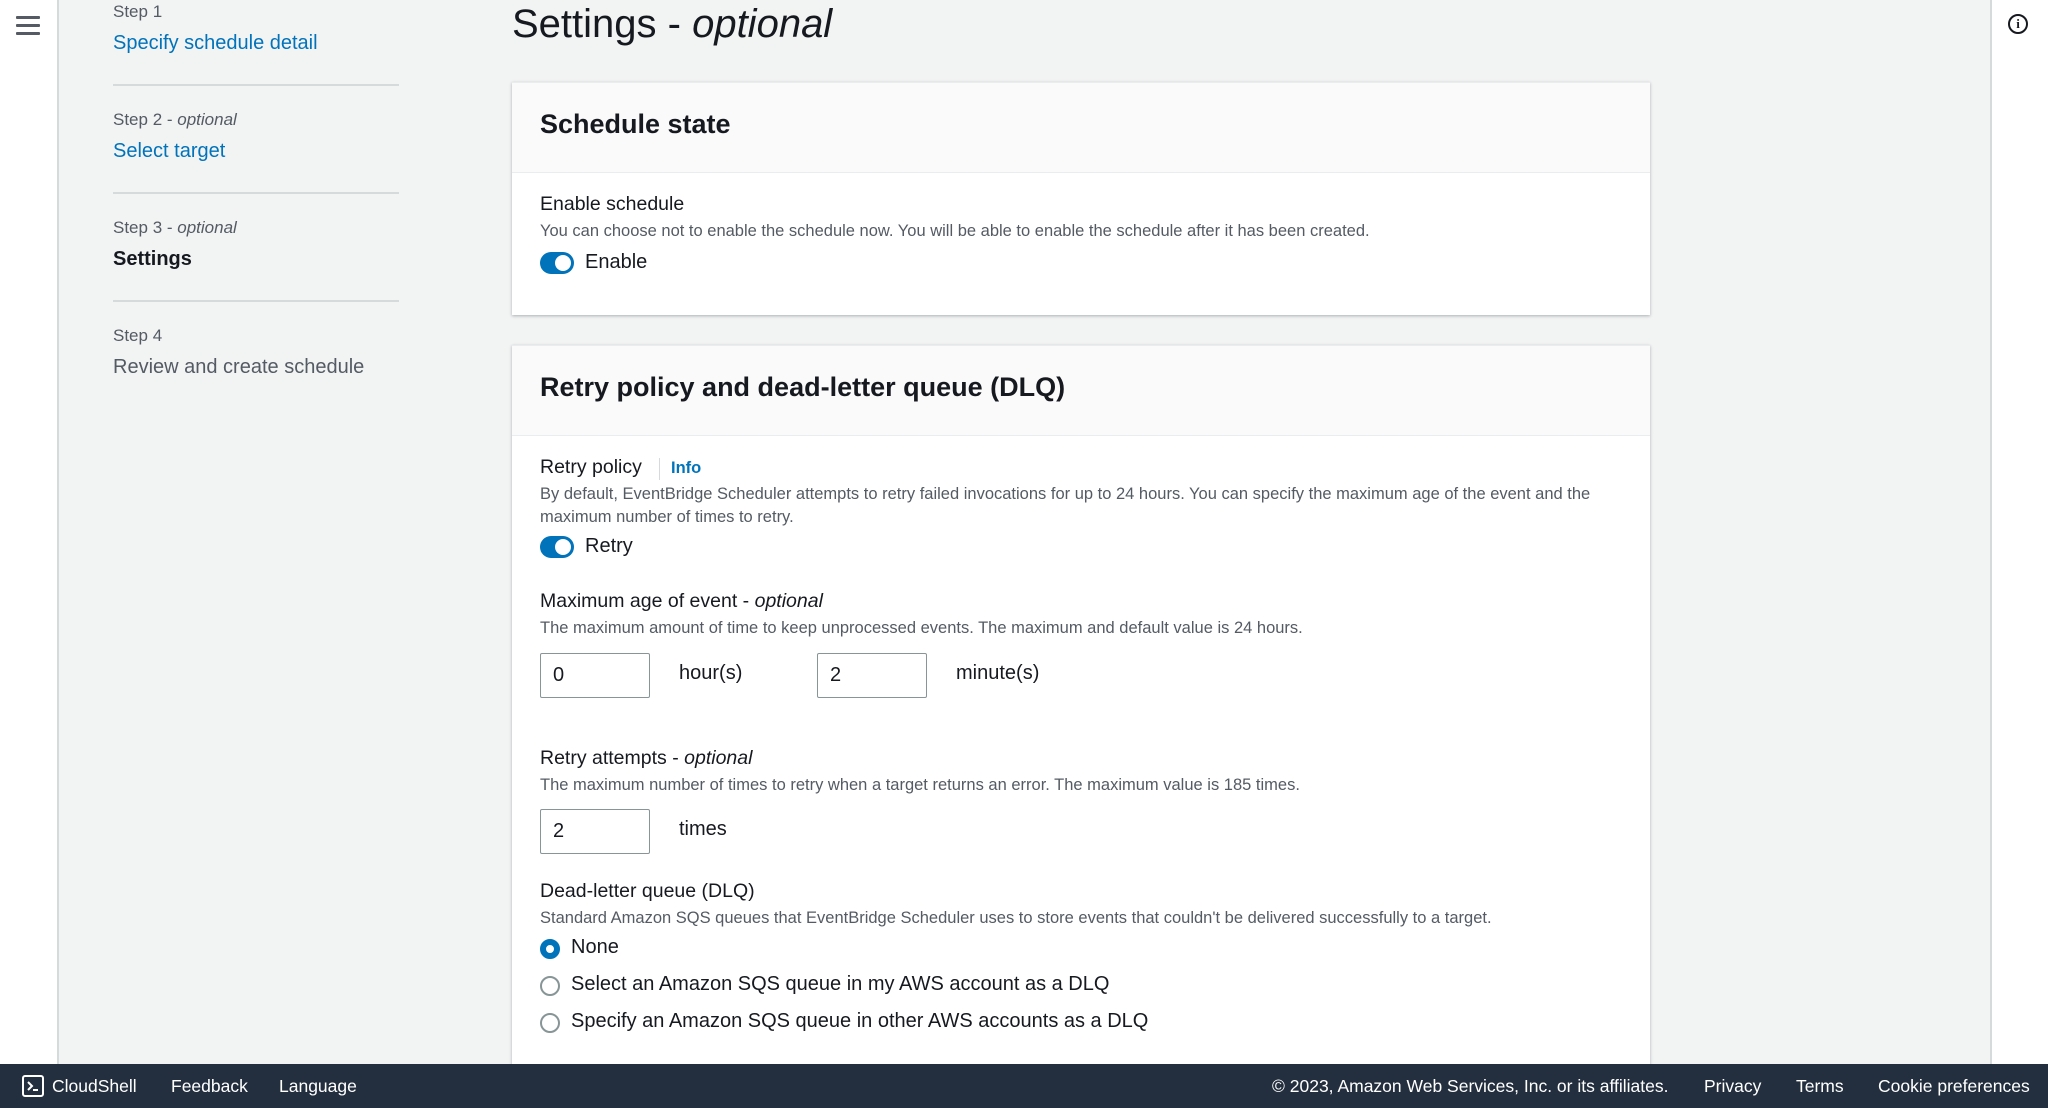 The width and height of the screenshot is (2048, 1108). What do you see at coordinates (33, 1086) in the screenshot?
I see `cloudshell-icon` at bounding box center [33, 1086].